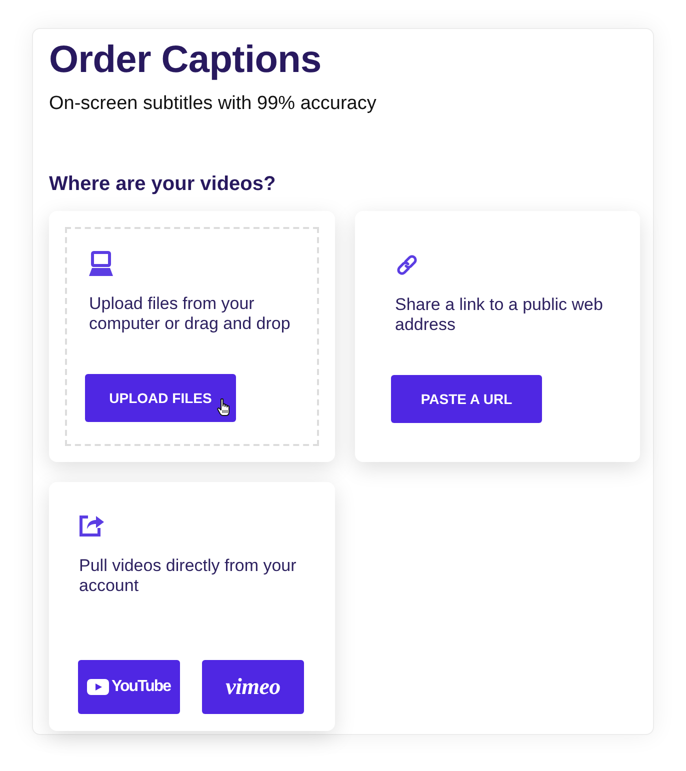  I want to click on card-description: Pull videos directly from your account, so click(188, 576).